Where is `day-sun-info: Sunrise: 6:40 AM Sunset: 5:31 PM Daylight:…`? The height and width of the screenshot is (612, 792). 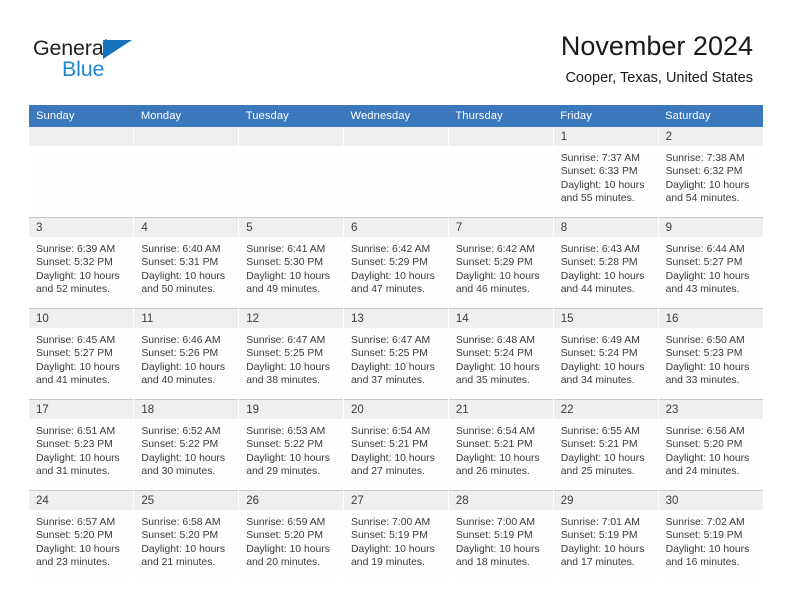
day-sun-info: Sunrise: 6:40 AM Sunset: 5:31 PM Daylight:… is located at coordinates (186, 266).